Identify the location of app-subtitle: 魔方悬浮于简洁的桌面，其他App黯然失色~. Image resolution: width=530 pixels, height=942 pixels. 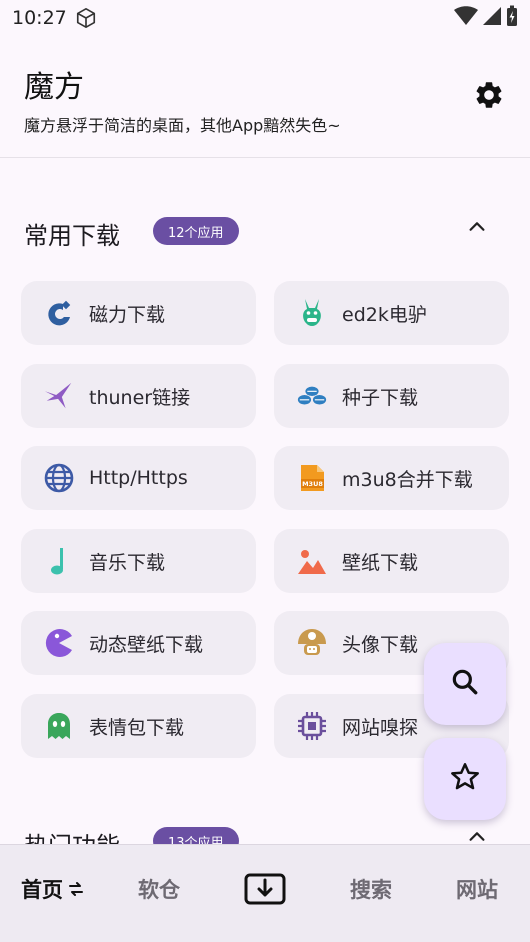
(182, 125).